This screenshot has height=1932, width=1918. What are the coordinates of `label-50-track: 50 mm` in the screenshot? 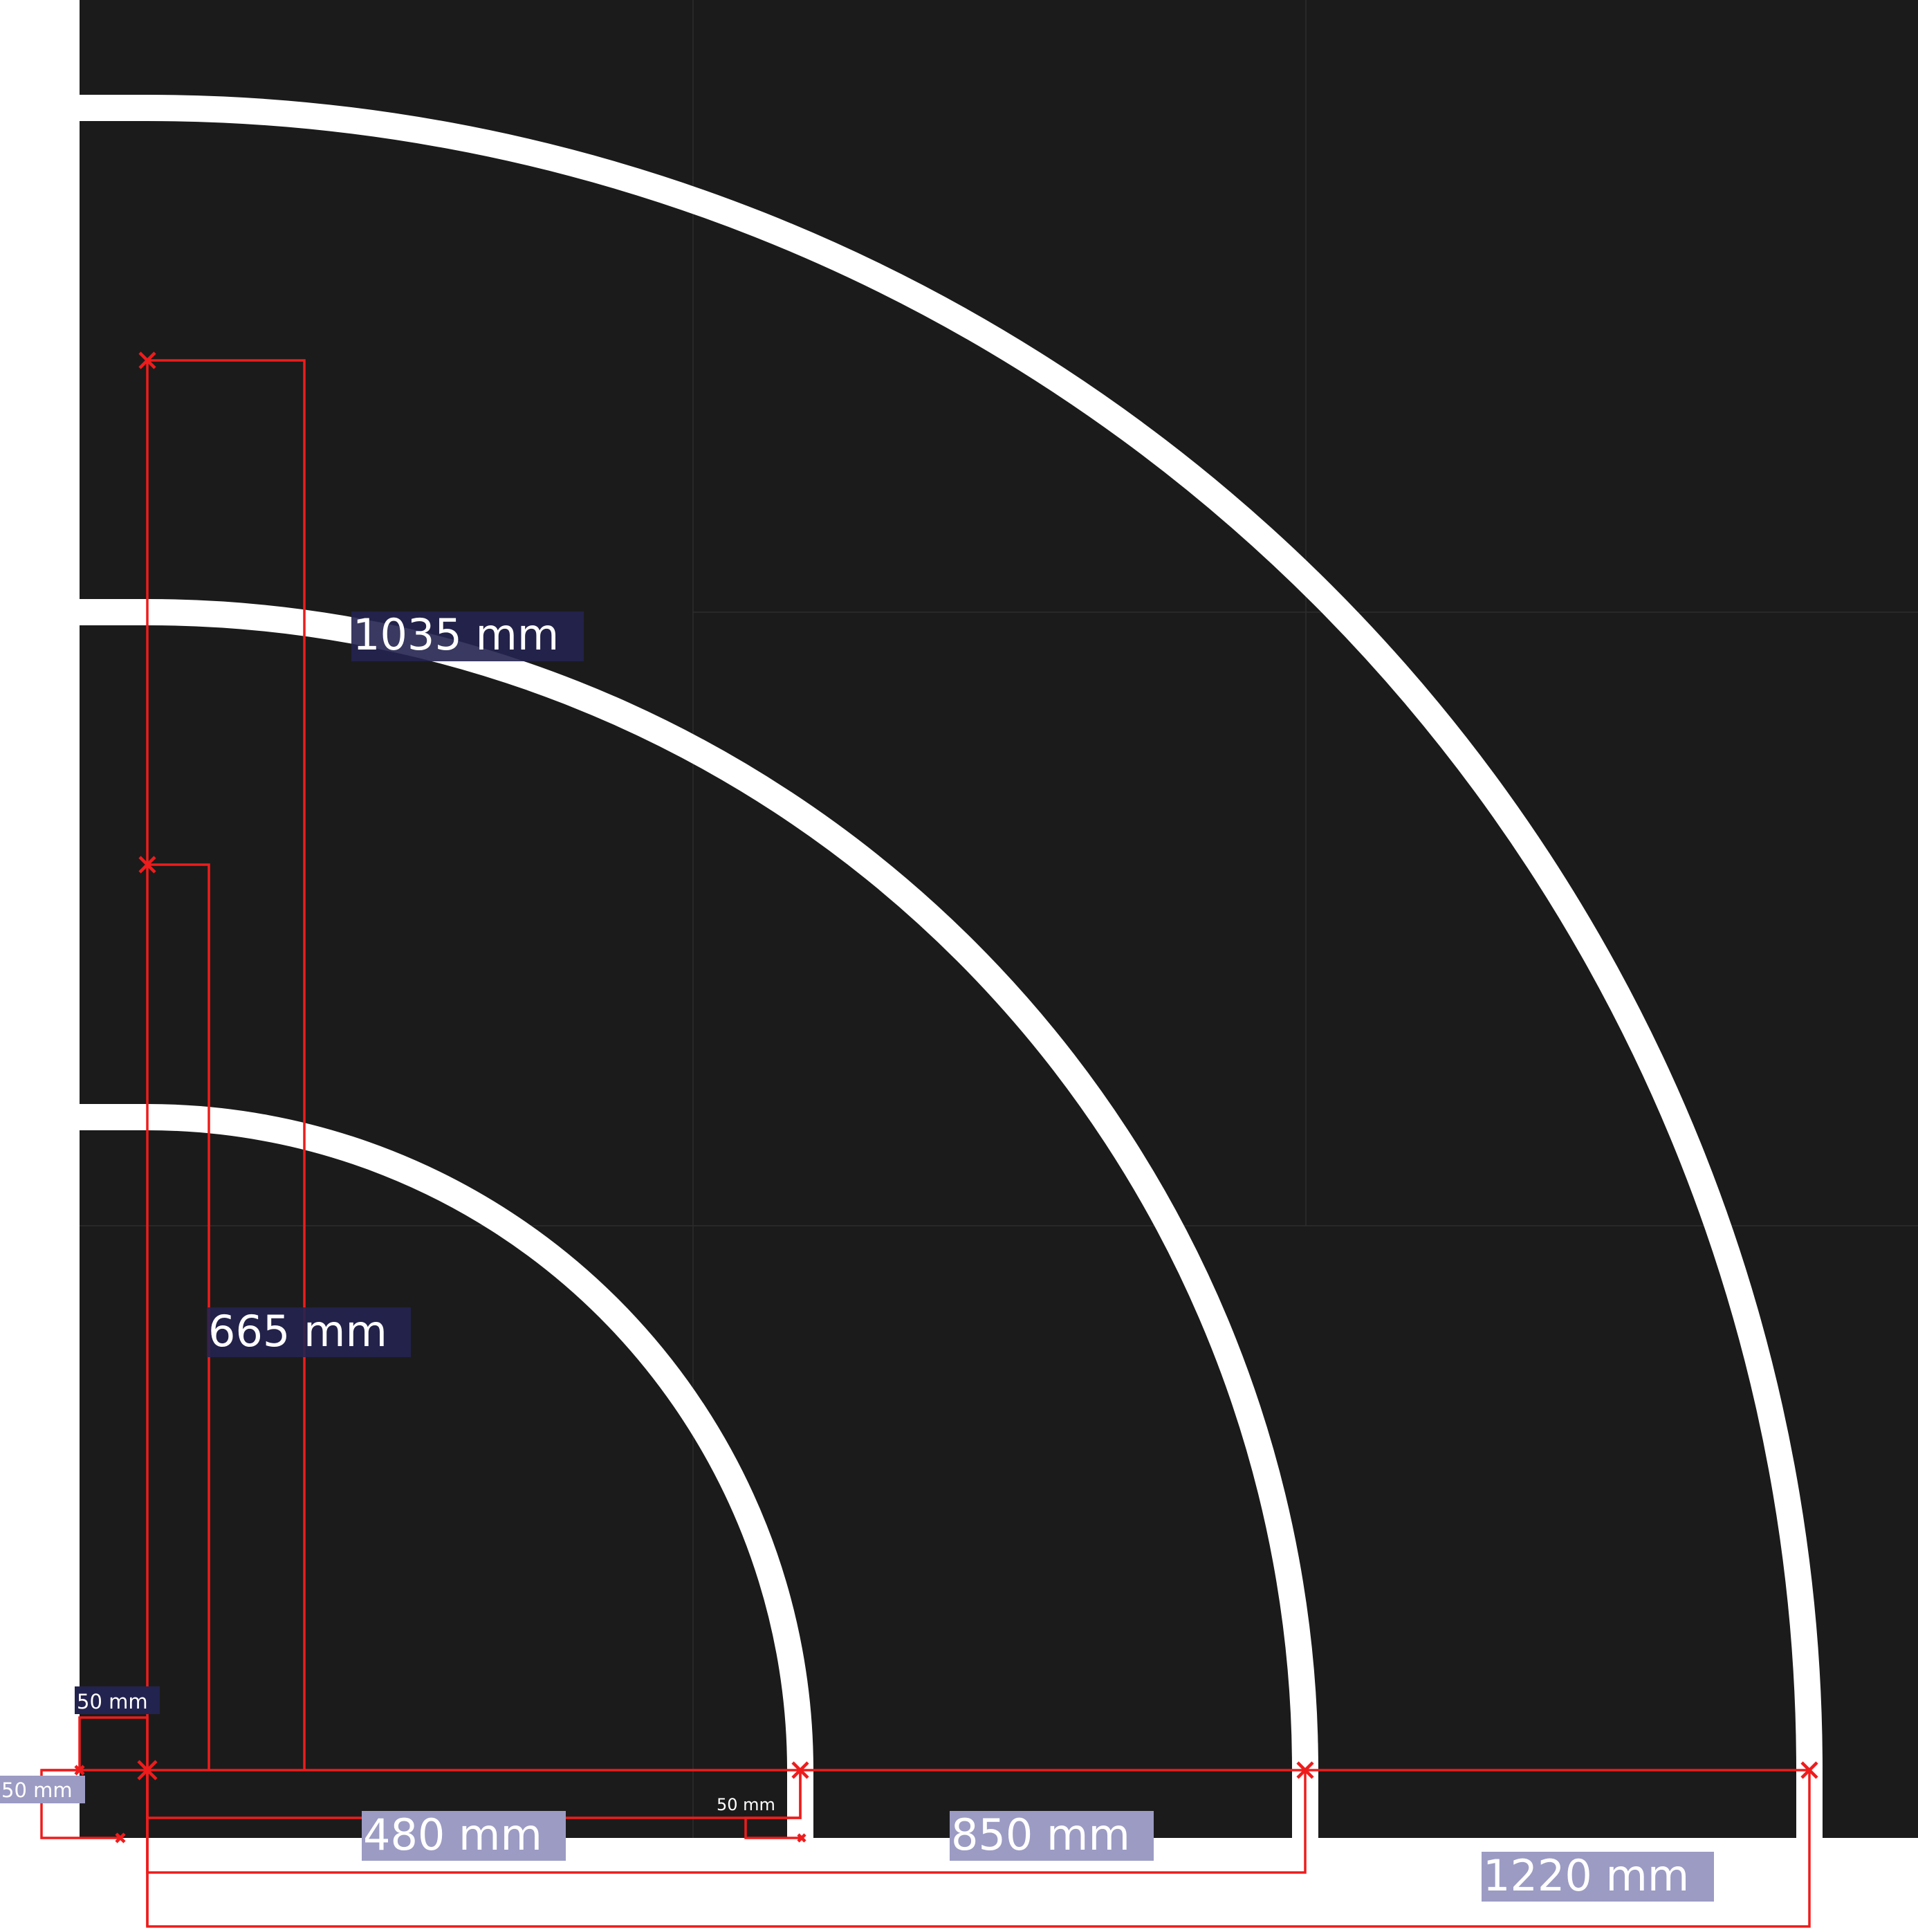 It's located at (746, 1804).